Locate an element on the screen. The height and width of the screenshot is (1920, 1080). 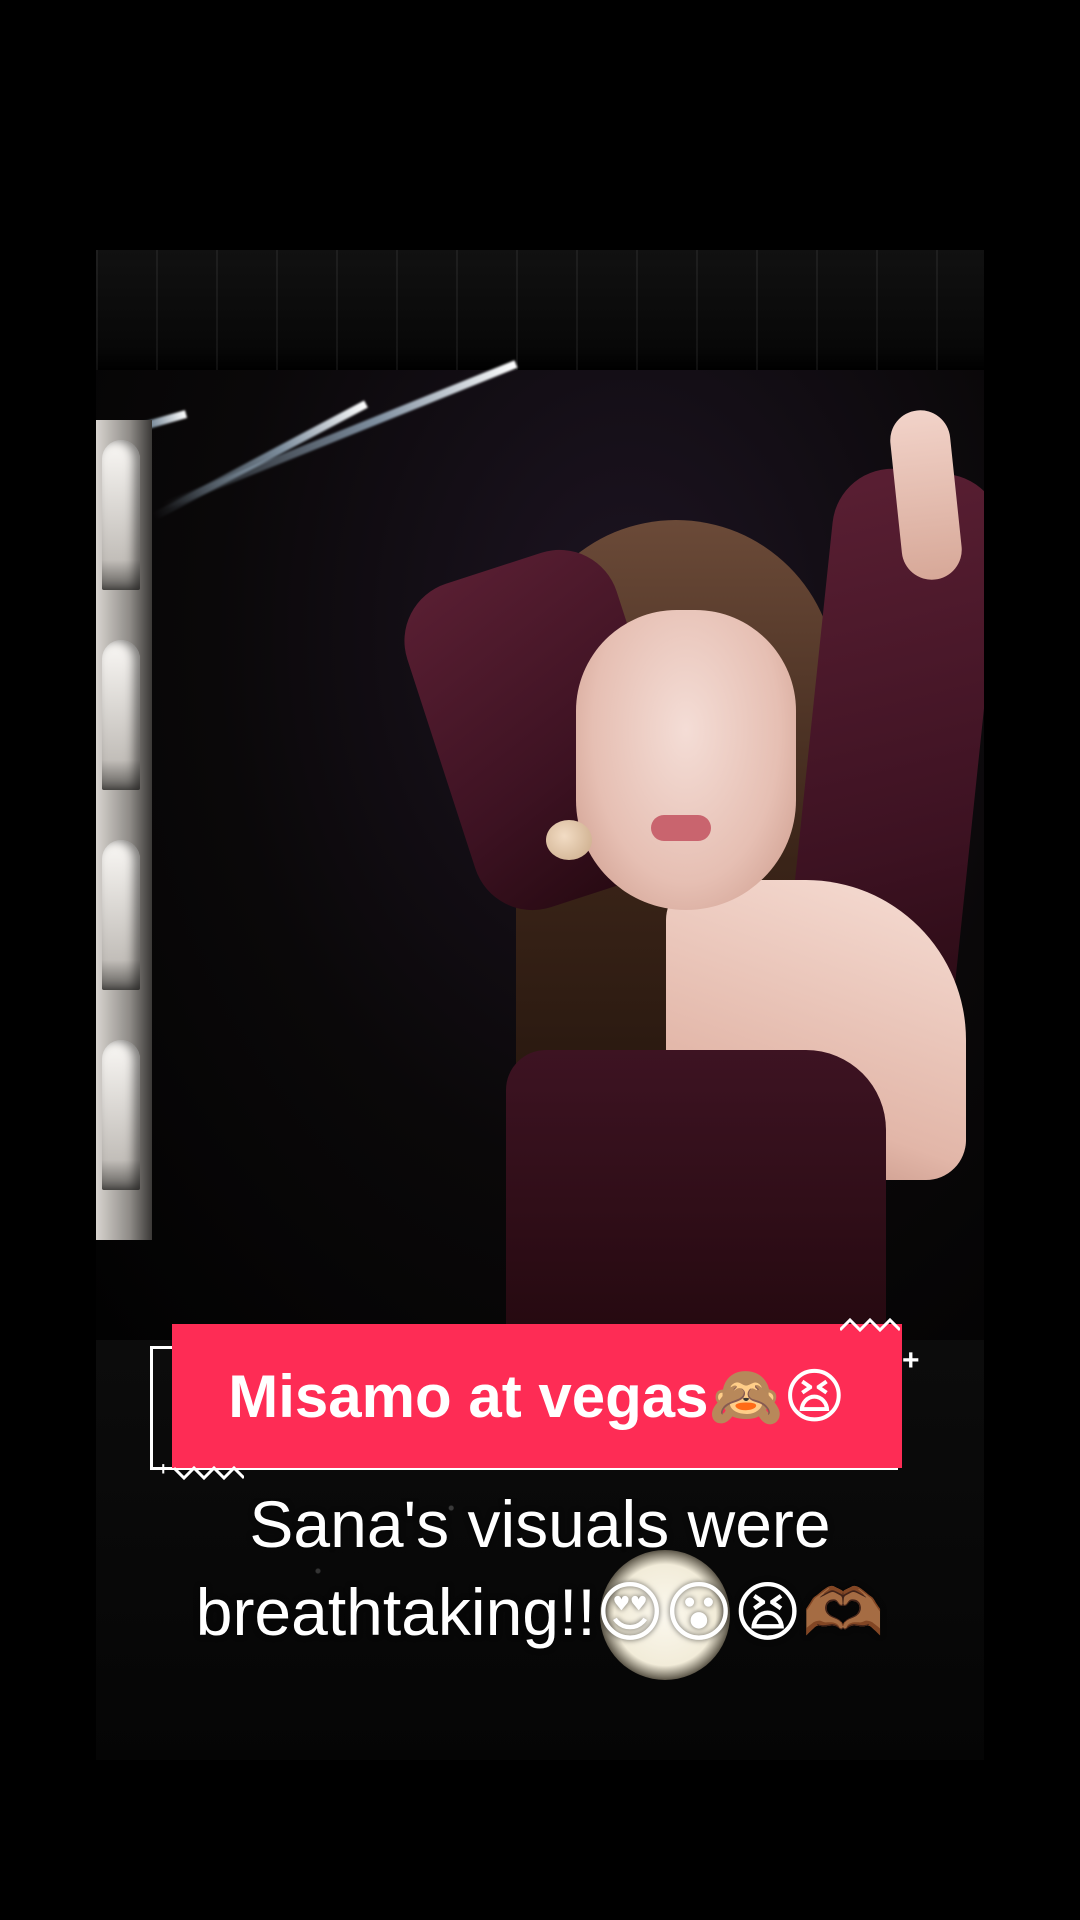
performer-lips is located at coordinates (681, 828).